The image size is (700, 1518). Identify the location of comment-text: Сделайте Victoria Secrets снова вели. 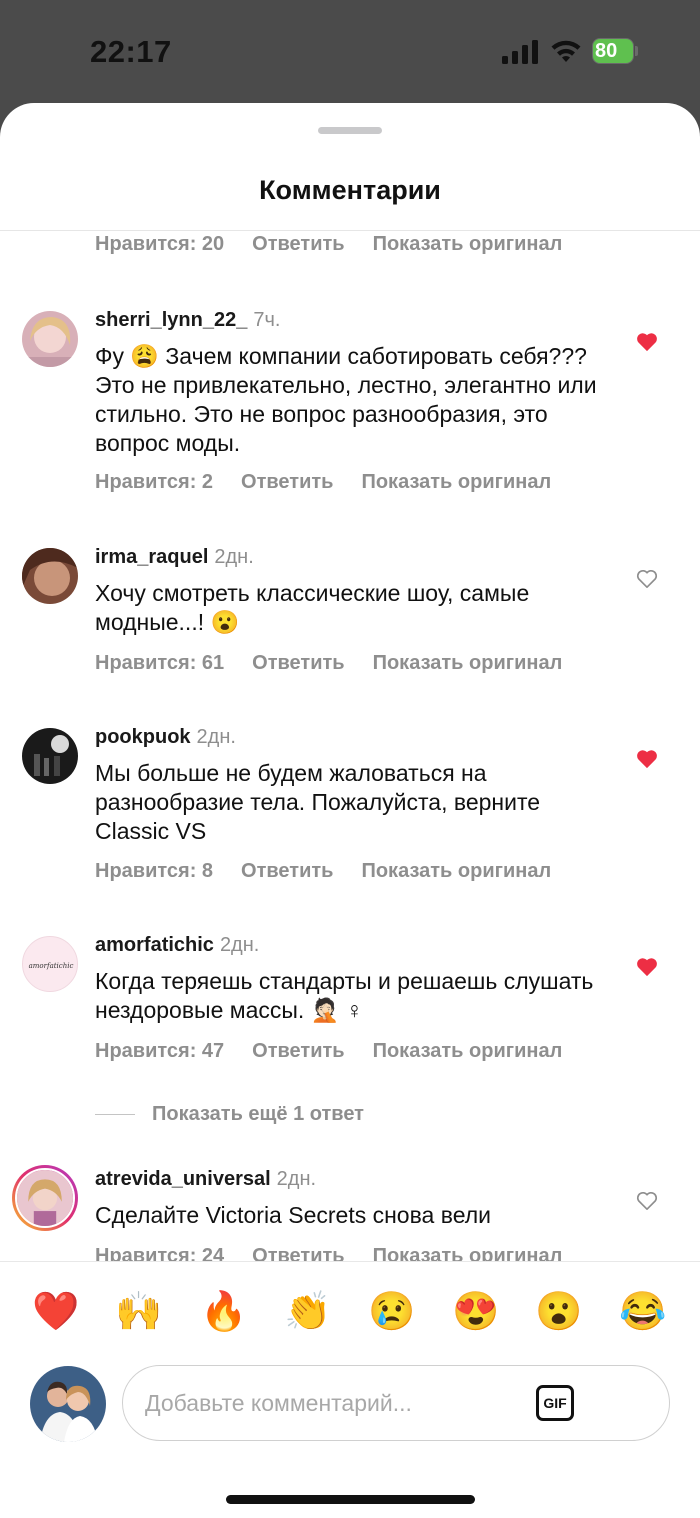
(293, 1215).